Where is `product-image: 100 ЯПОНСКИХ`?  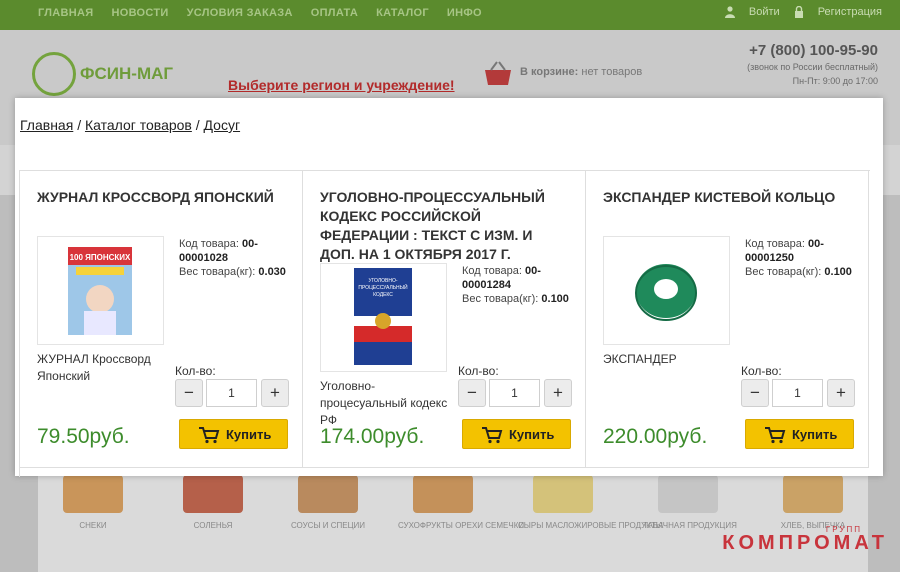 product-image: 100 ЯПОНСКИХ is located at coordinates (100, 290).